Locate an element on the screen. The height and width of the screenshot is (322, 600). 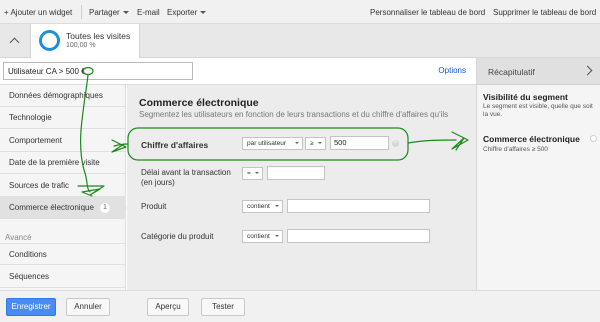
category-operator-select: contient is located at coordinates (262, 236).